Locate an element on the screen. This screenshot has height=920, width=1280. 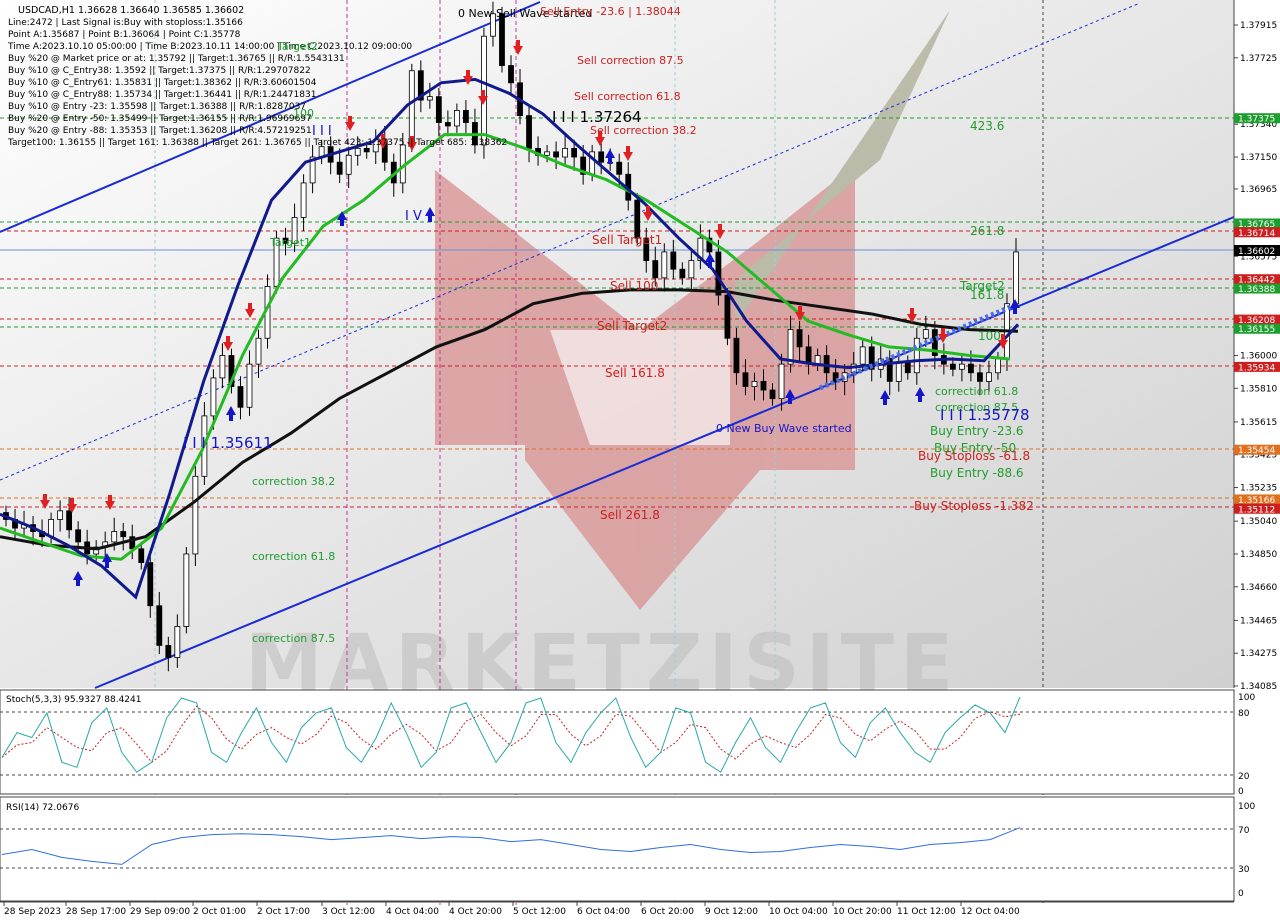
rsi-level-30: 30 is located at coordinates (1244, 870).